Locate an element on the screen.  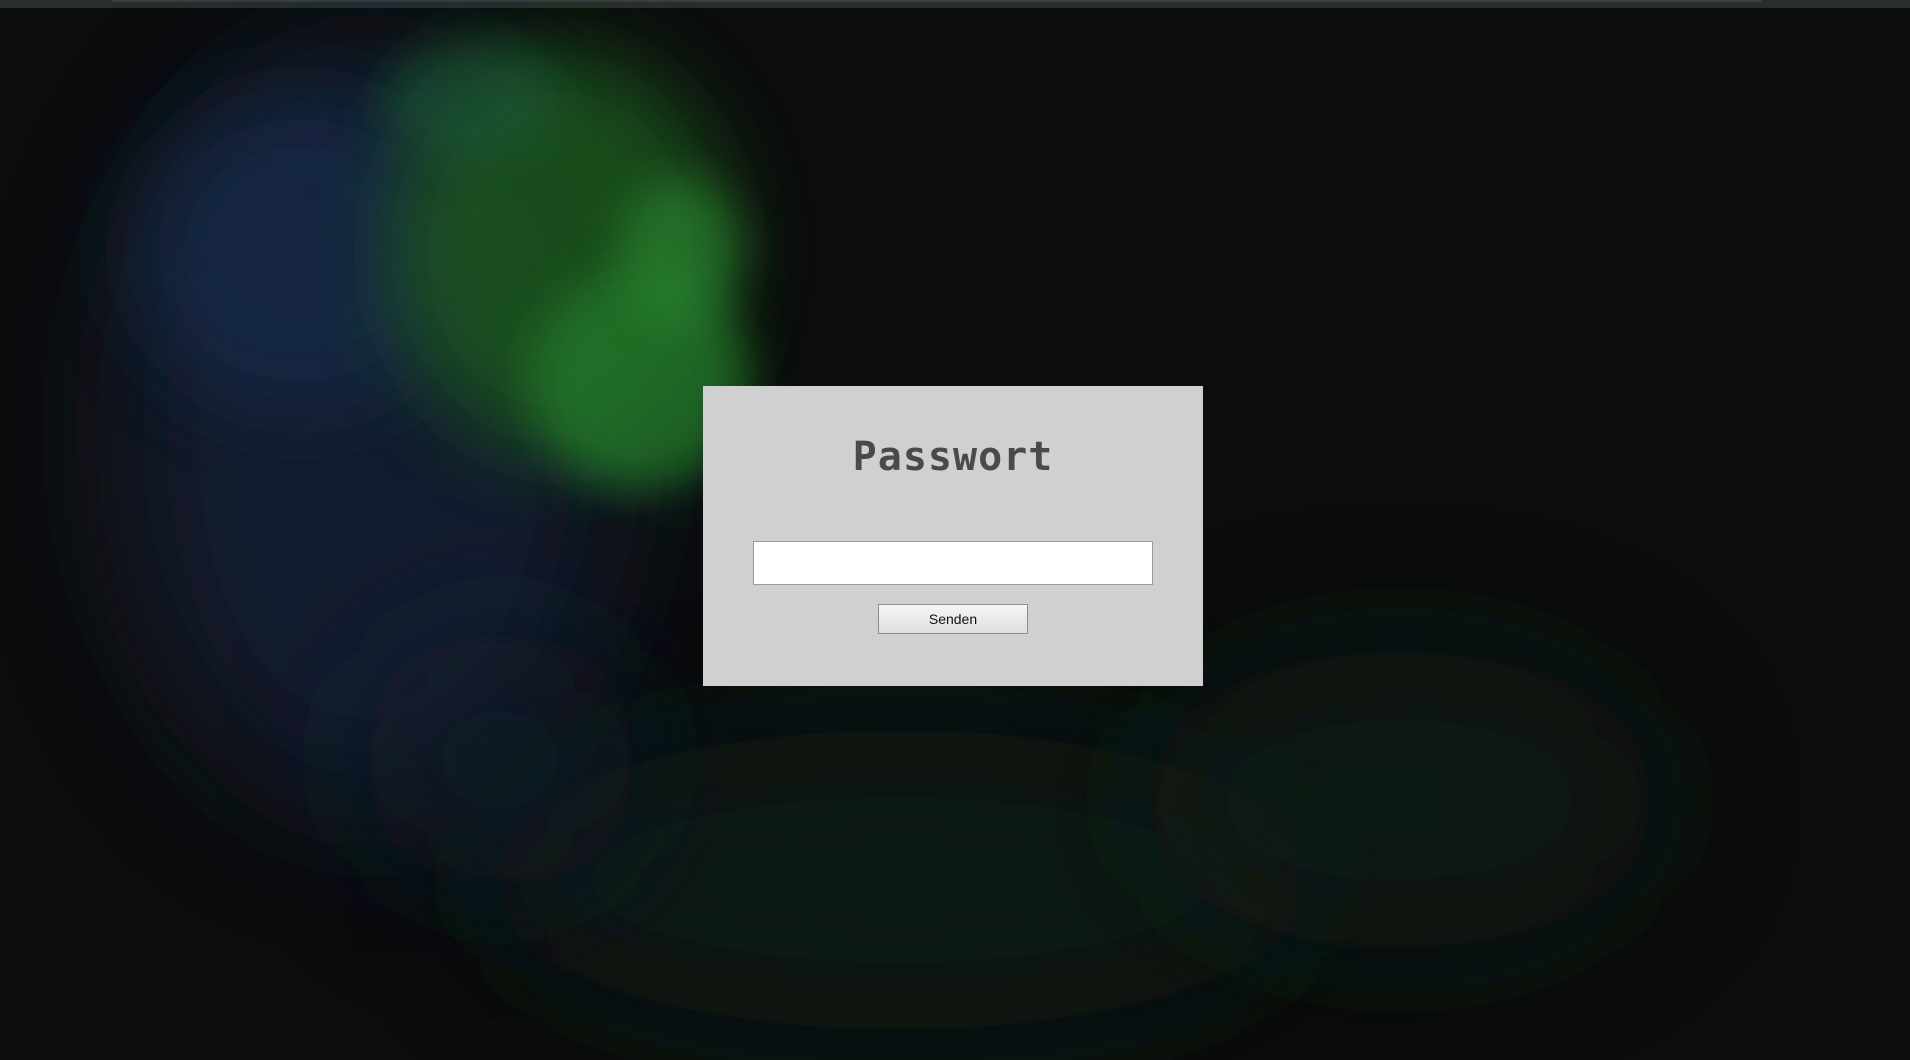
submit-button: Senden is located at coordinates (953, 619).